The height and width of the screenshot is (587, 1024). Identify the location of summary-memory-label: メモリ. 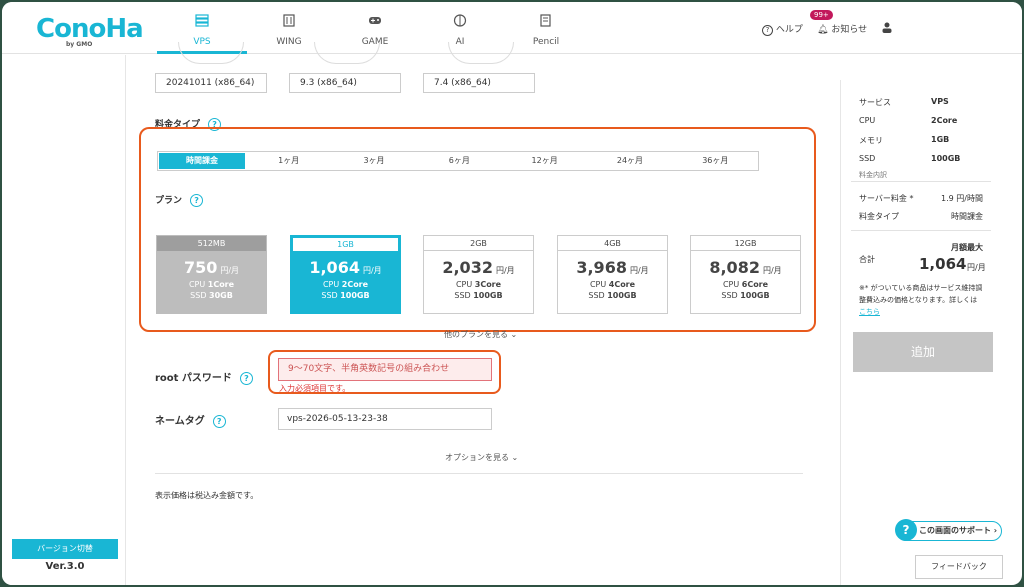
(871, 140).